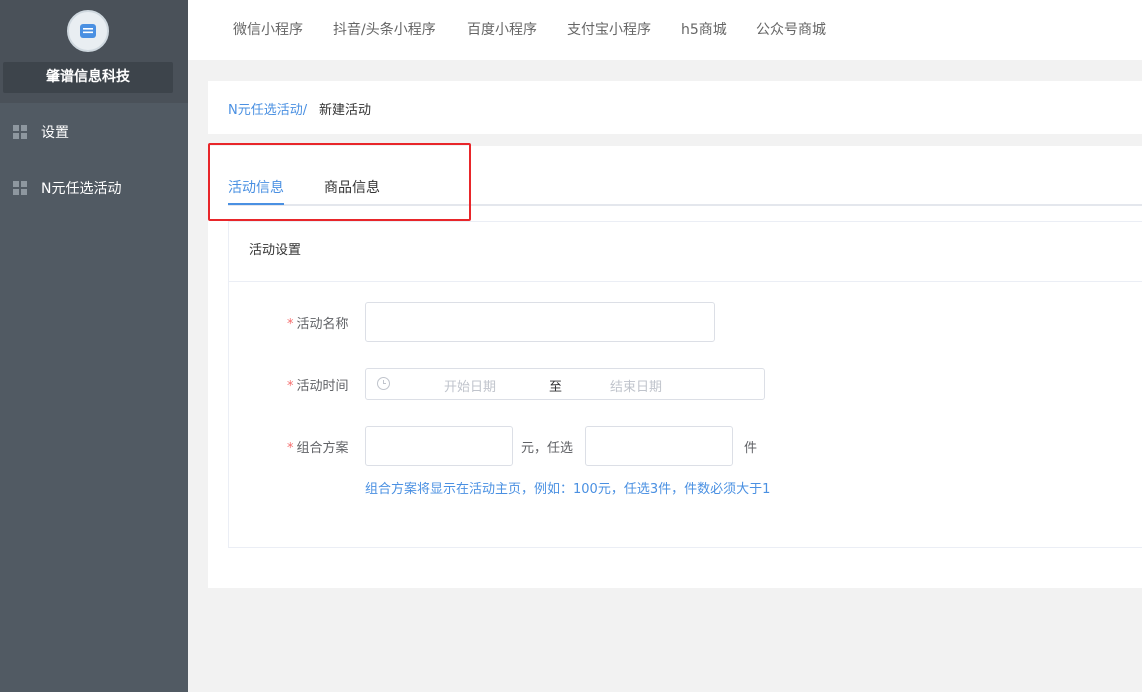 This screenshot has width=1142, height=692. What do you see at coordinates (568, 489) in the screenshot?
I see `combo-hint-text: 组合方案将显示在活动主页，例如：100元，任选3件，件数必须大于1` at bounding box center [568, 489].